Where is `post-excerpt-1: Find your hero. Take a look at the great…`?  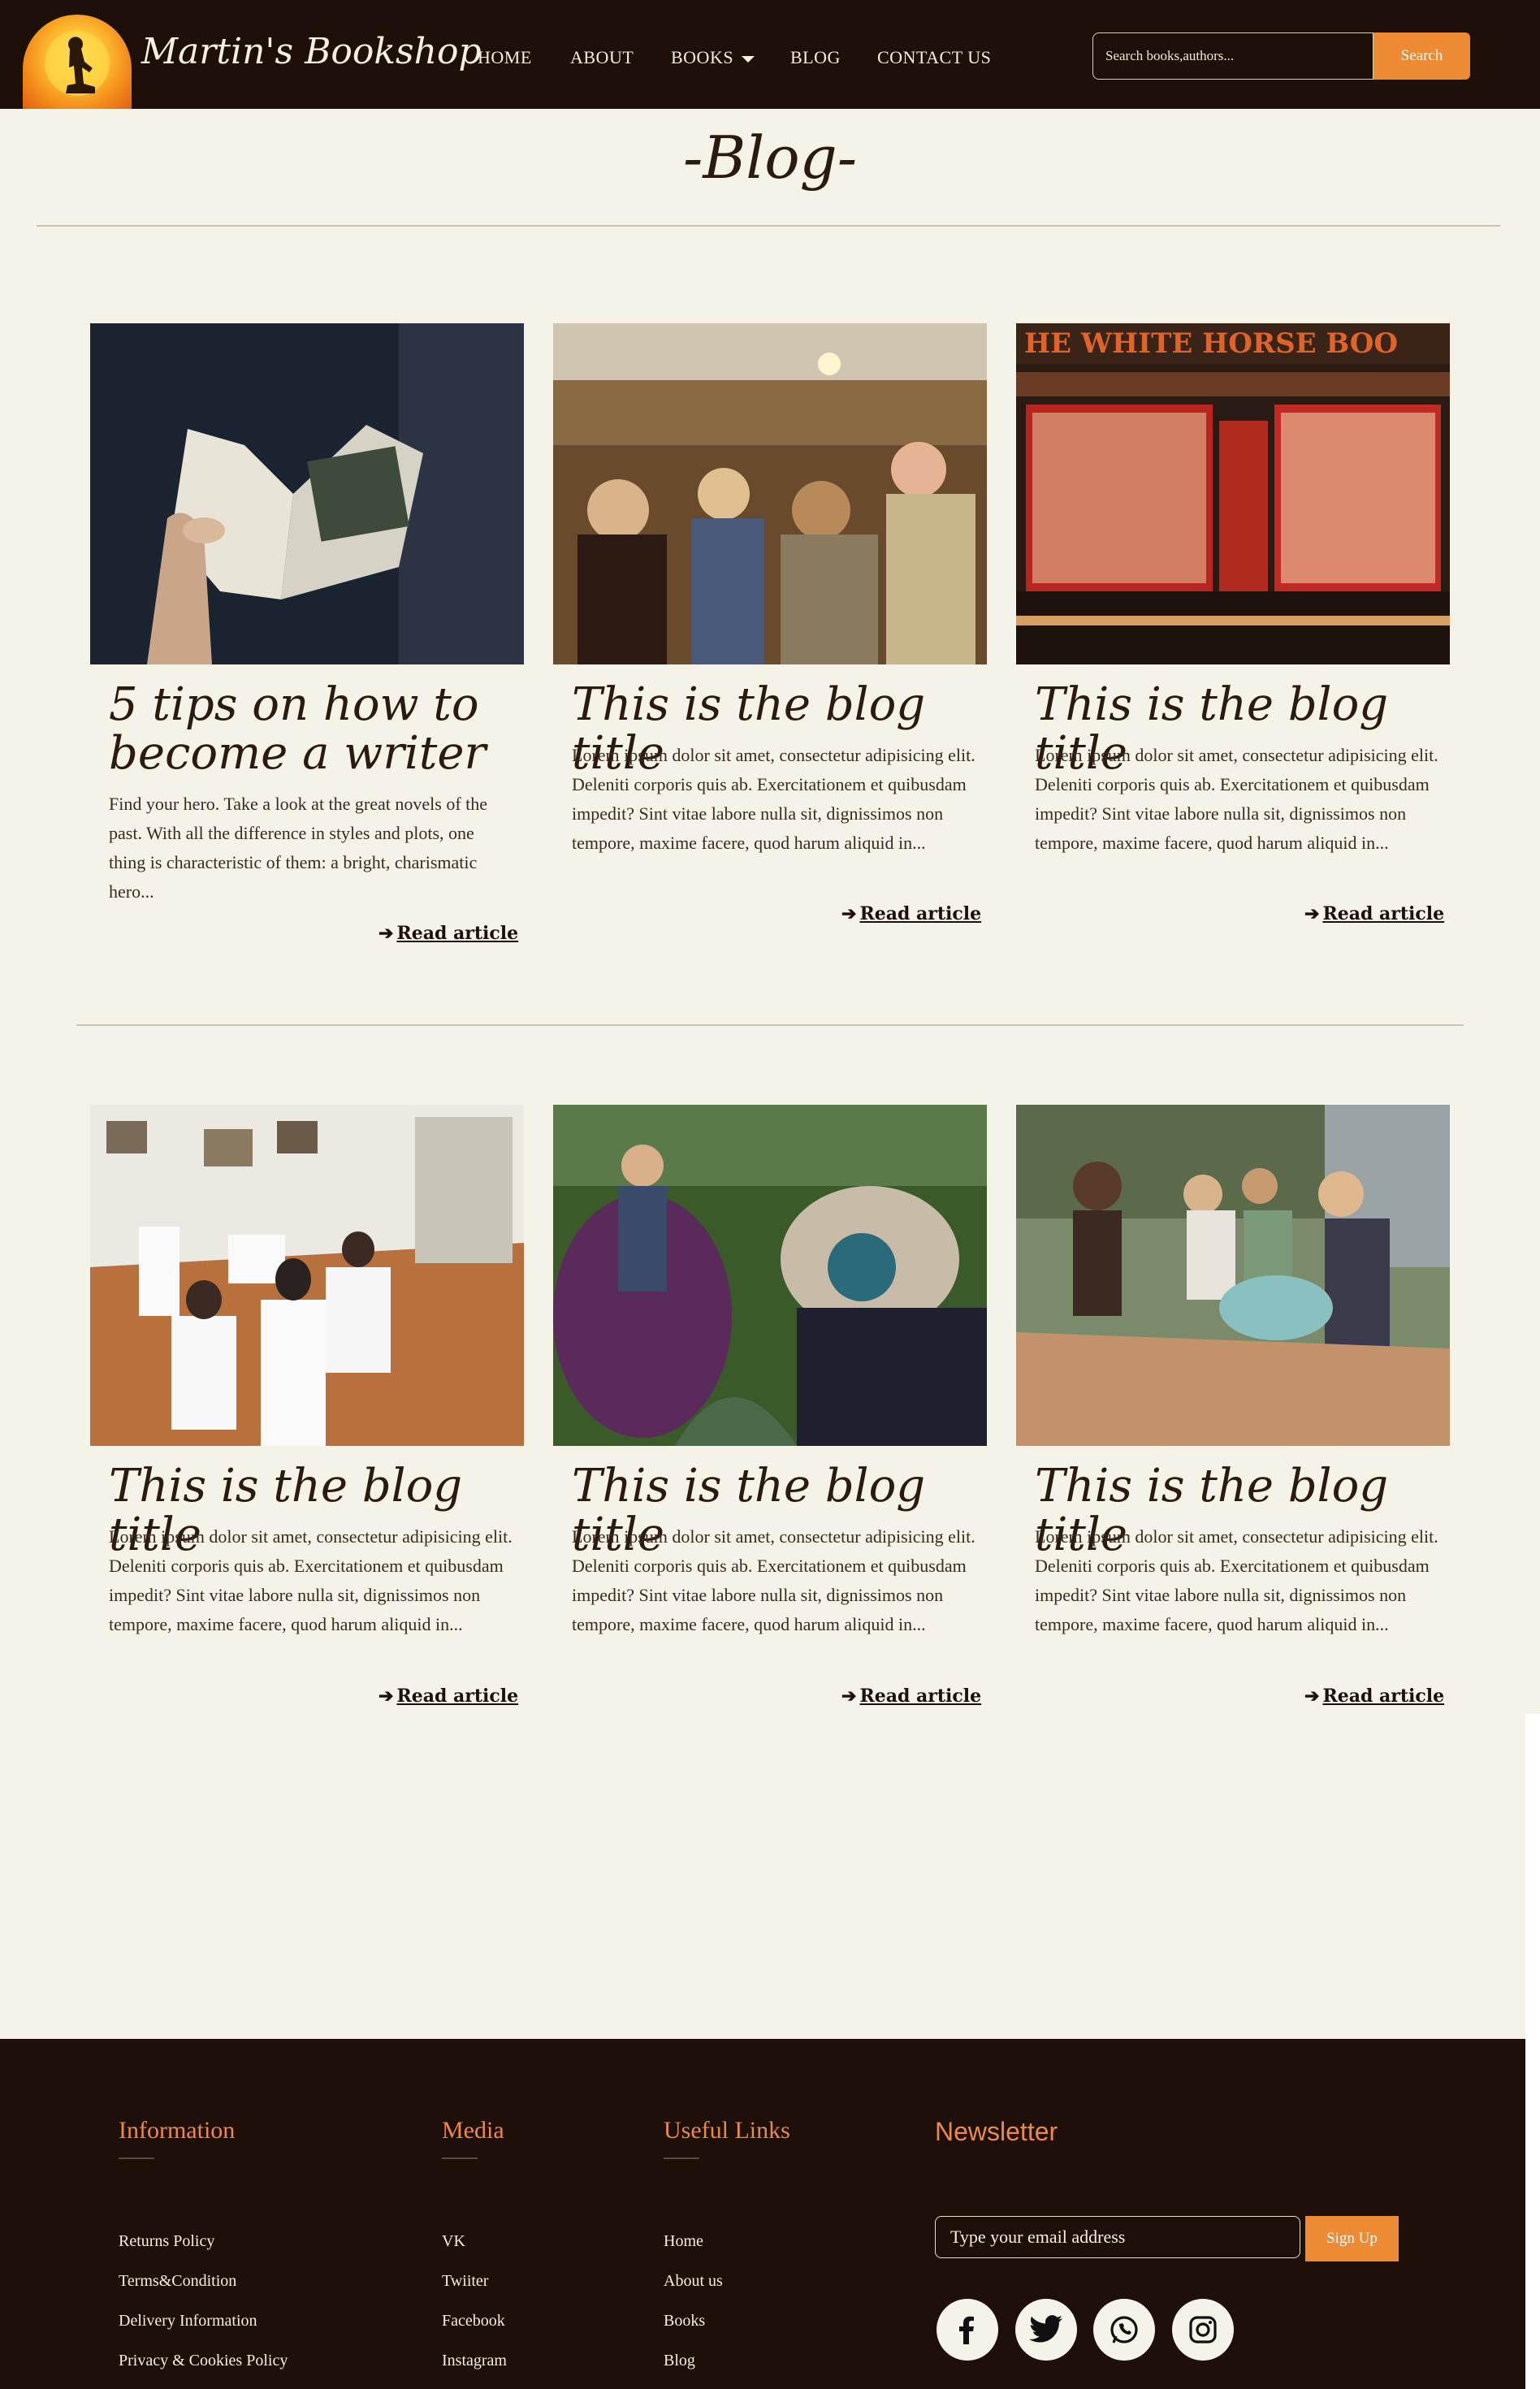
post-excerpt-1: Find your hero. Take a look at the great… is located at coordinates (298, 848).